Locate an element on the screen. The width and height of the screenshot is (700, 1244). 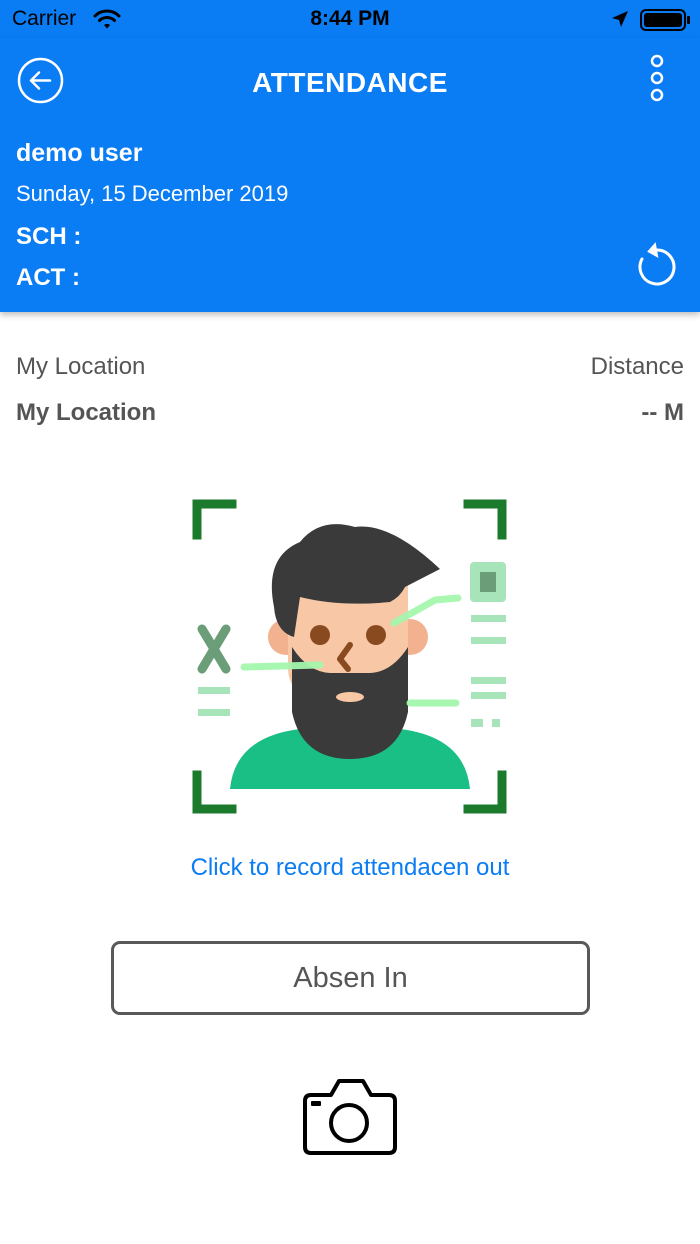
page-title: ATTENDANCE is located at coordinates (350, 82).